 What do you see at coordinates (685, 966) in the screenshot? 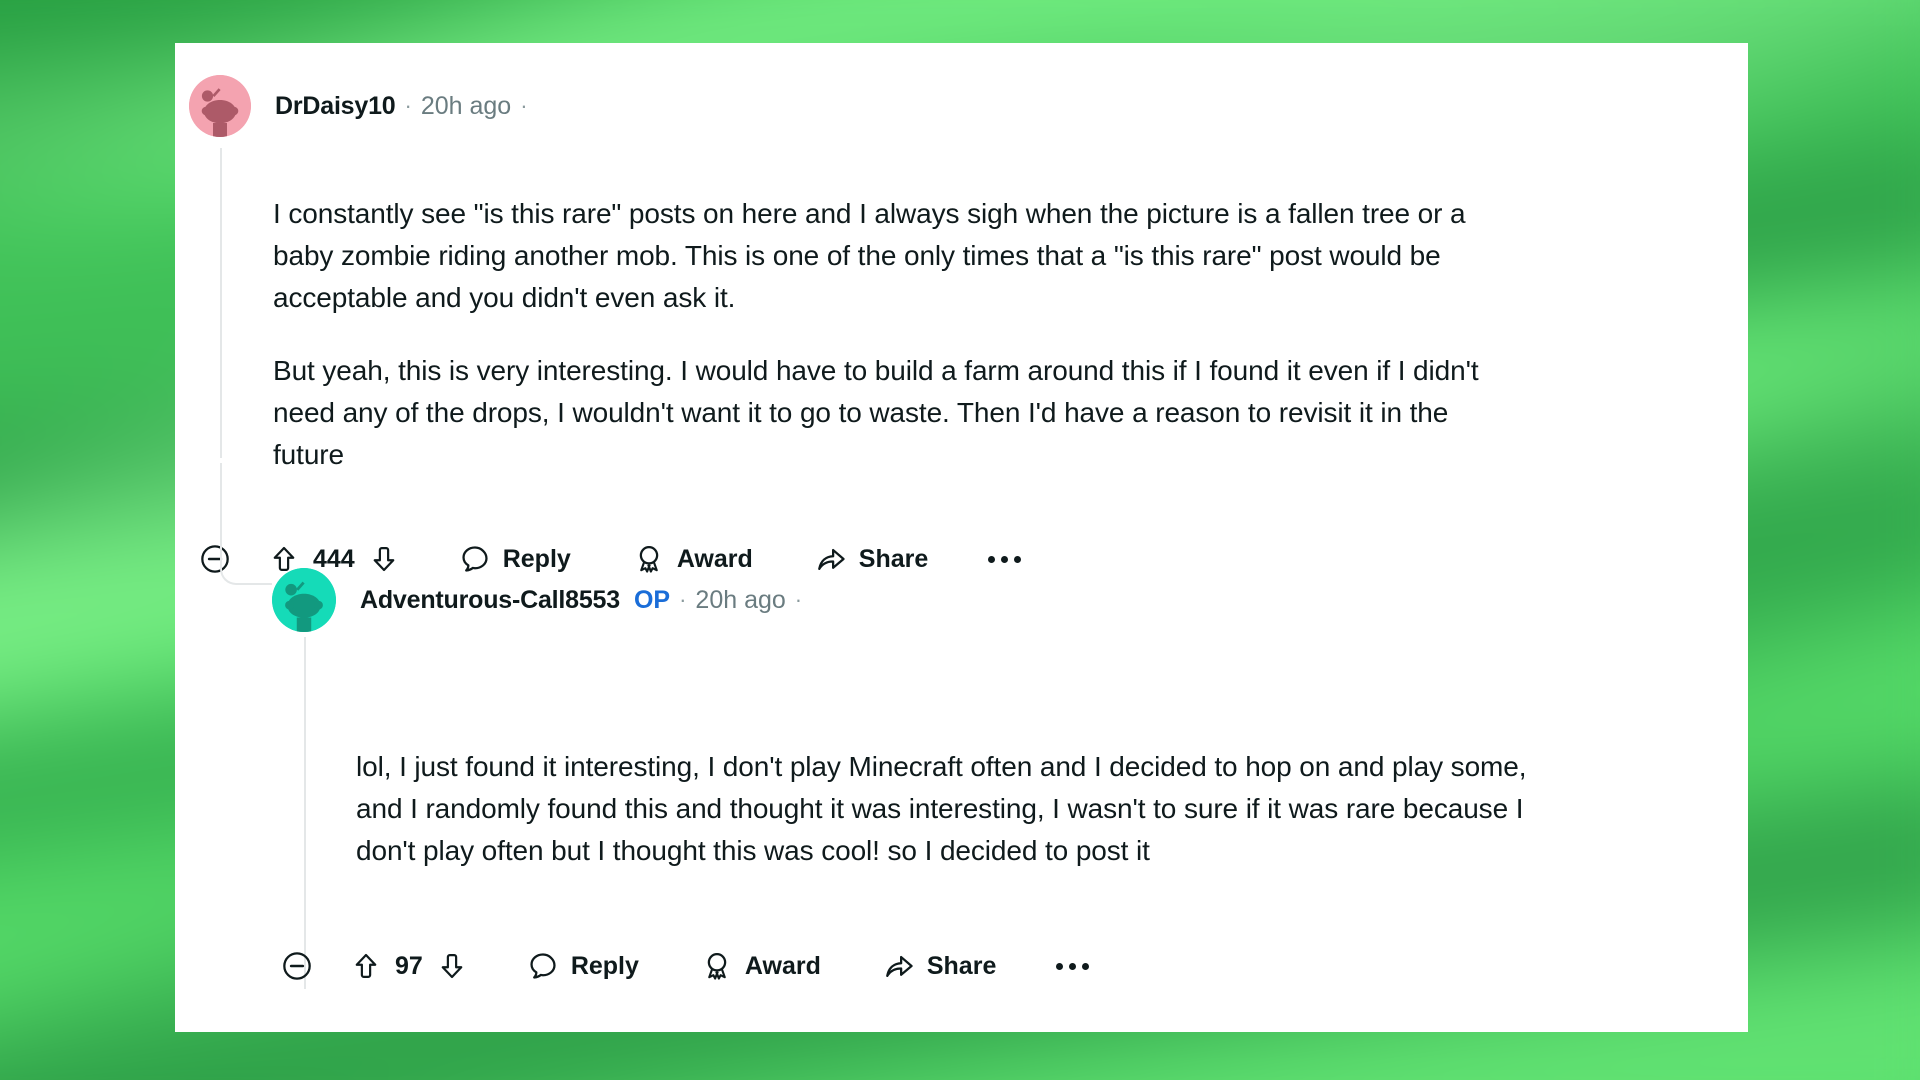
I see `reply-action-bar: 97 Reply Award Share` at bounding box center [685, 966].